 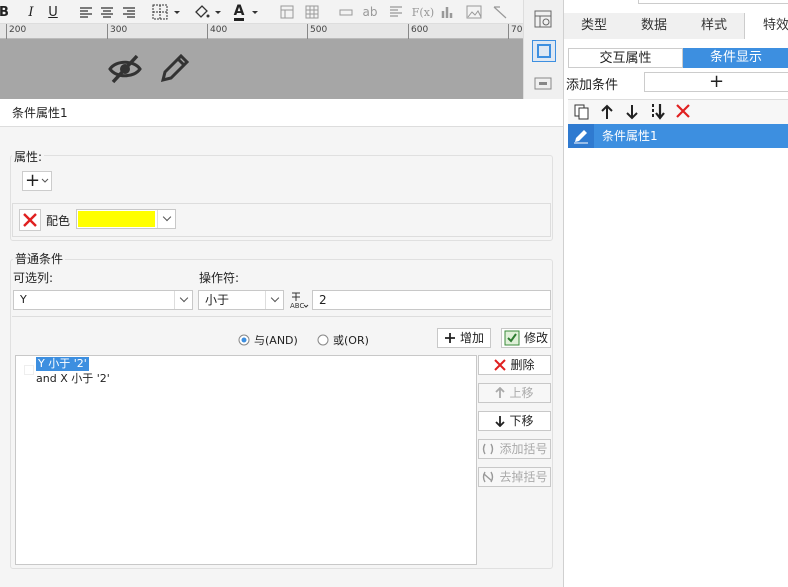 What do you see at coordinates (396, 12) in the screenshot?
I see `text-icon` at bounding box center [396, 12].